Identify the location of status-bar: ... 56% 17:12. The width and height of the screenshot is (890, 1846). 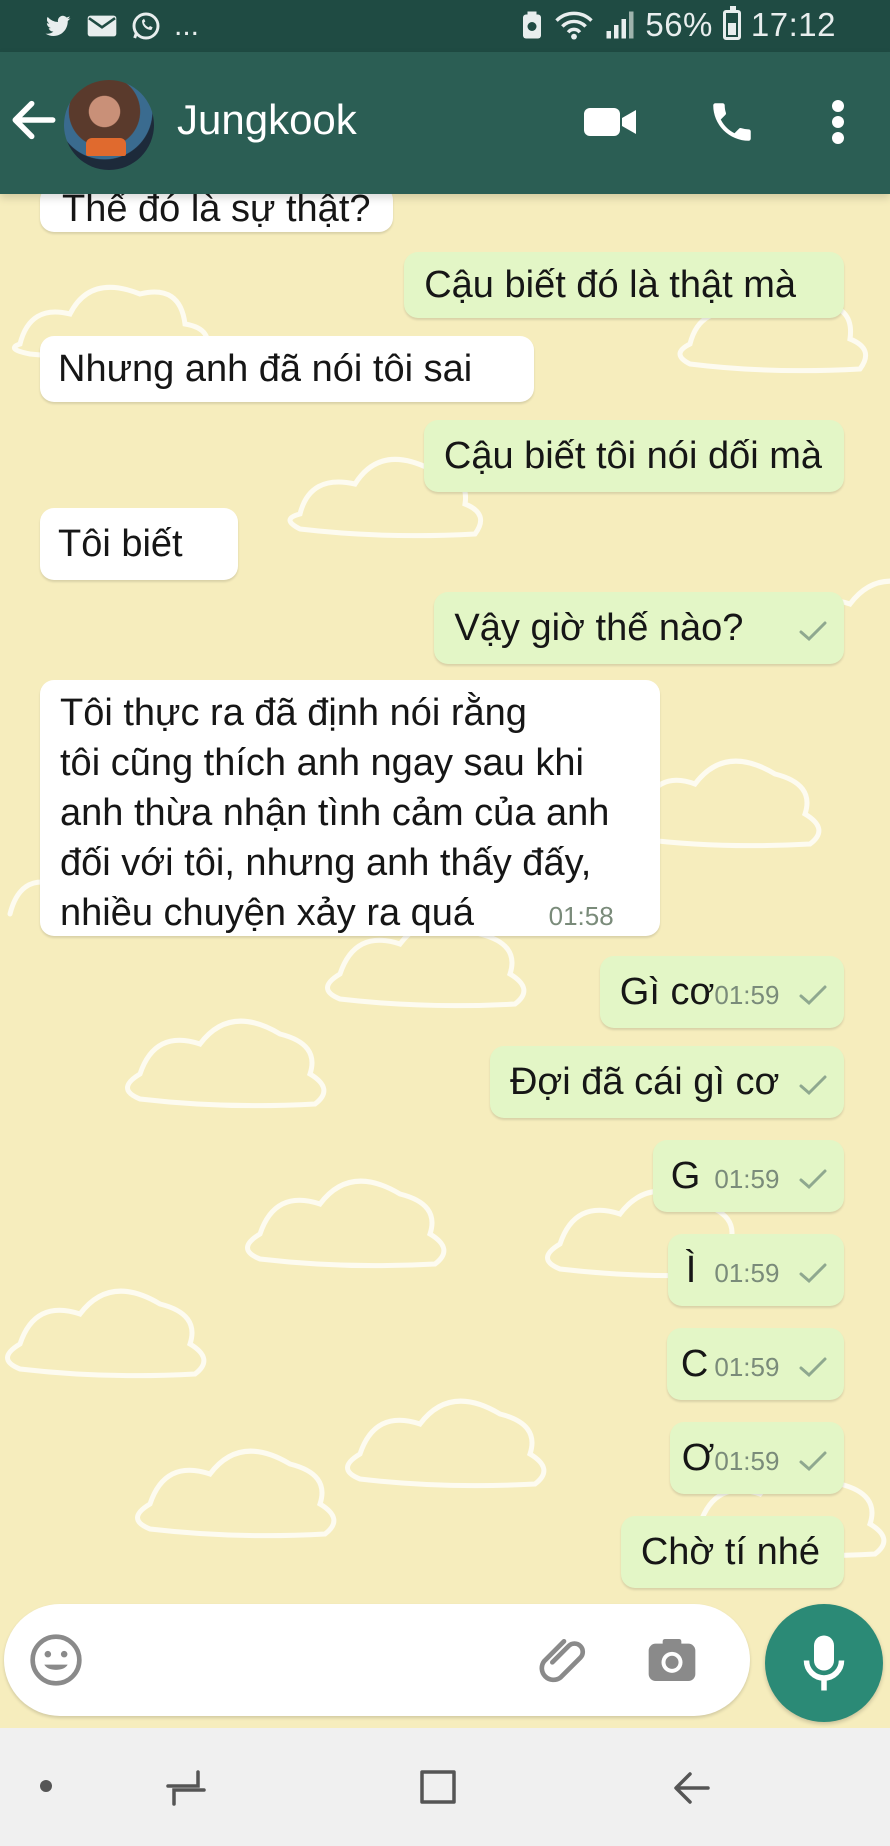
(445, 26).